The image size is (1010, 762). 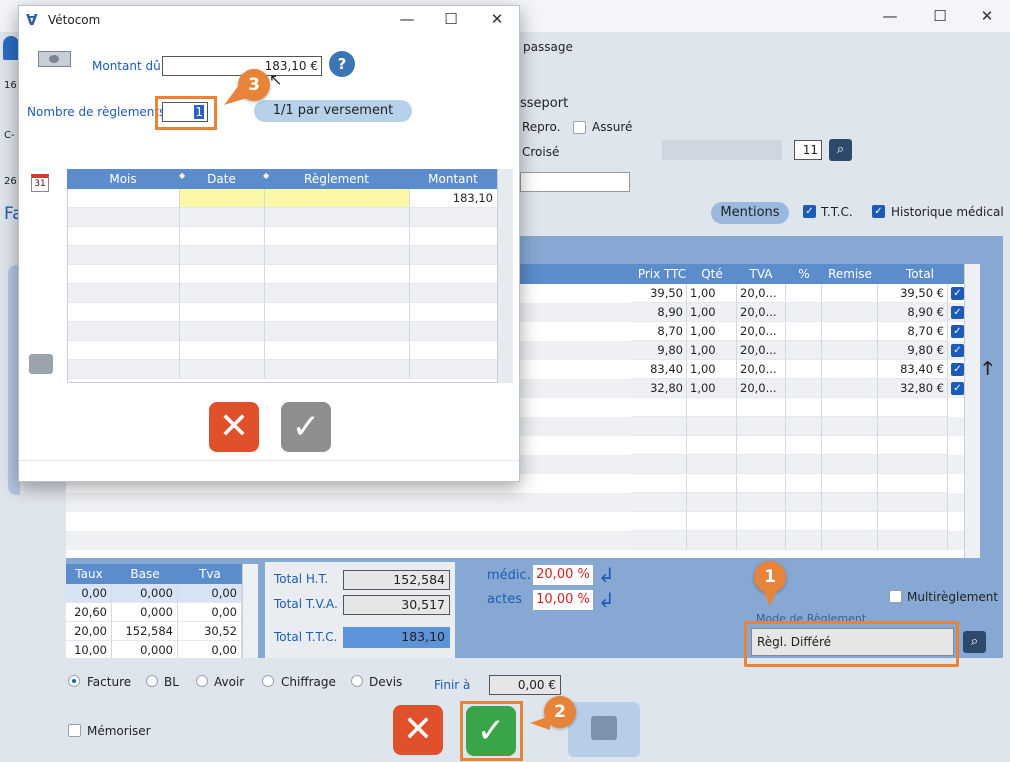 I want to click on radio-avoir, so click(x=202, y=681).